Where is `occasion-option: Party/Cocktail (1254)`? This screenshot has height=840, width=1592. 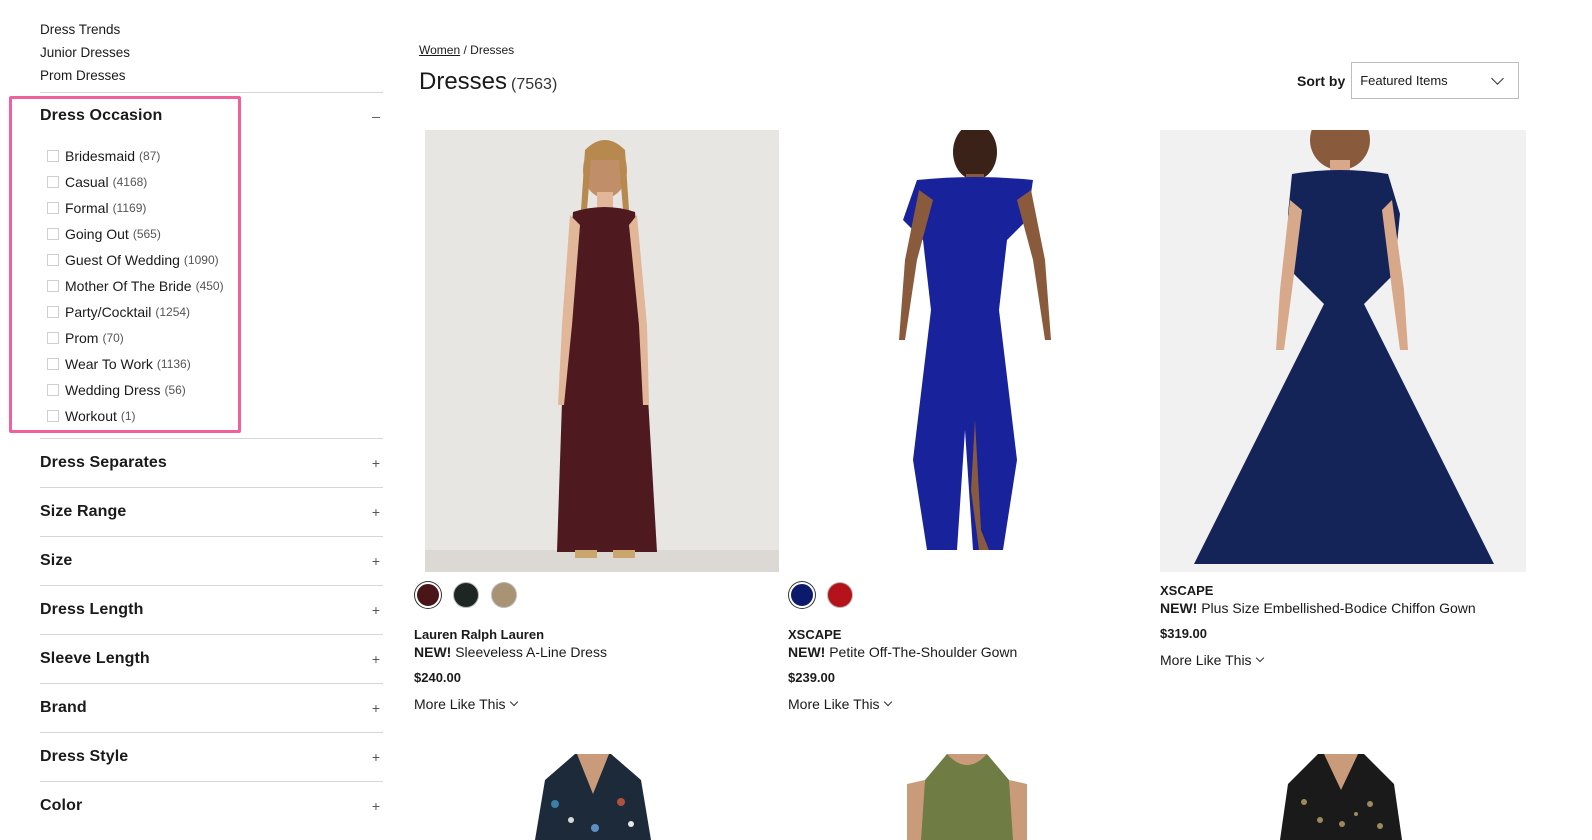
occasion-option: Party/Cocktail (1254) is located at coordinates (211, 312).